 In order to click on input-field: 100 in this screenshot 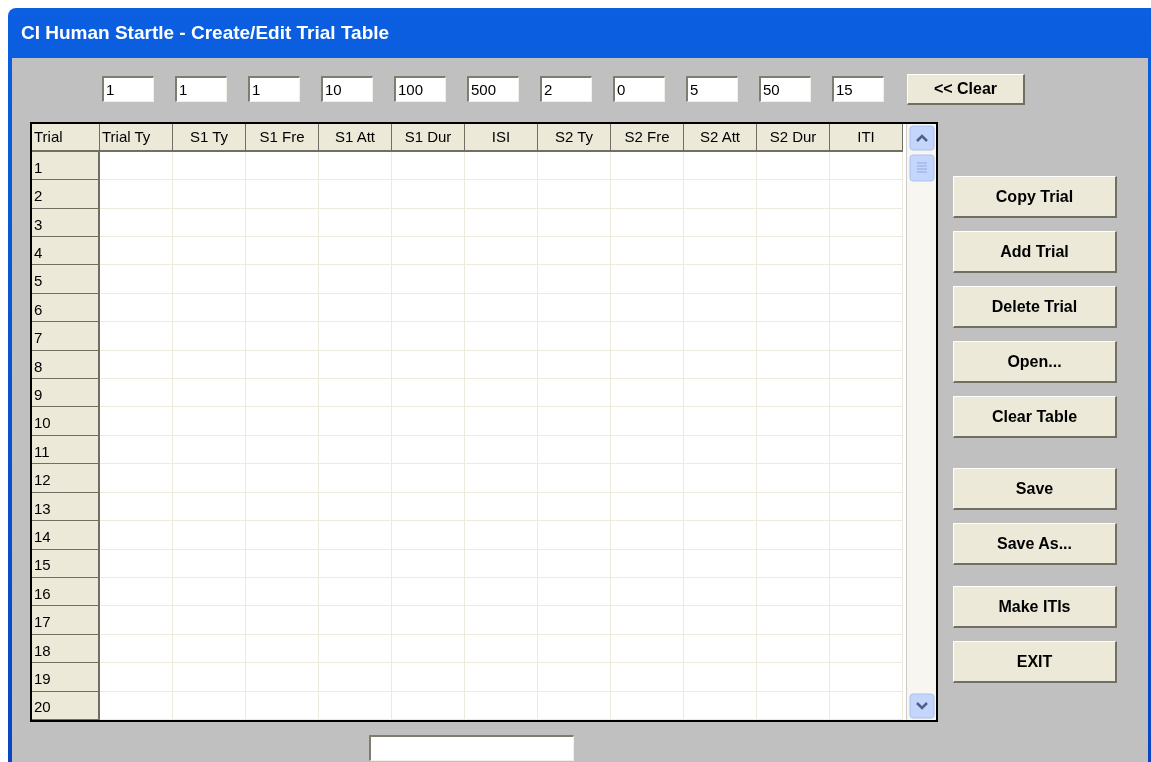, I will do `click(420, 89)`.